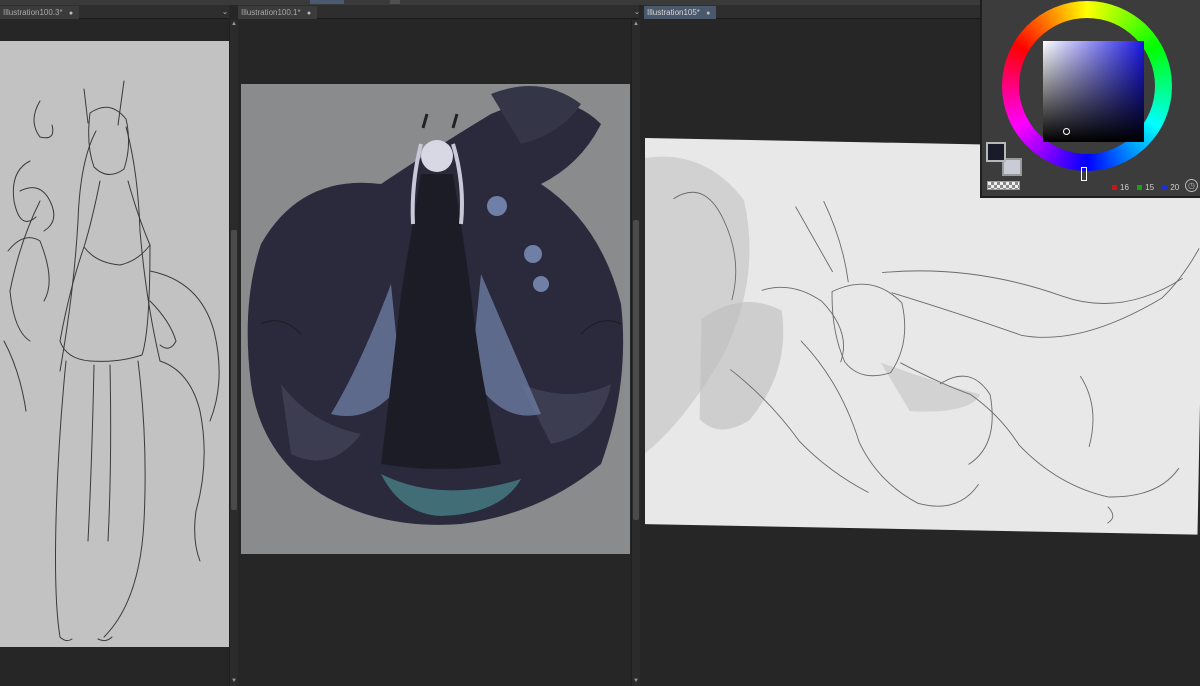 The width and height of the screenshot is (1200, 686). What do you see at coordinates (395, 2) in the screenshot?
I see `toolbar-button` at bounding box center [395, 2].